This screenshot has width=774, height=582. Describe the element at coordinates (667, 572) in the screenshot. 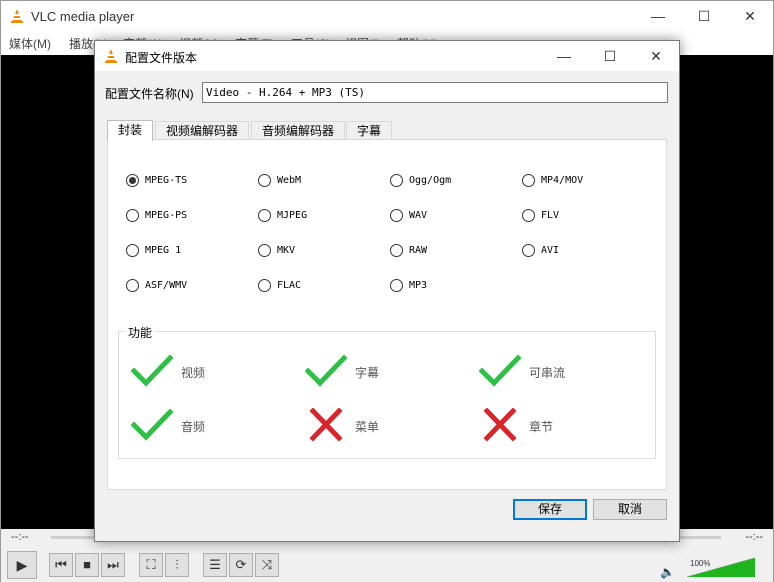

I see `speaker-icon: 🔈` at that location.